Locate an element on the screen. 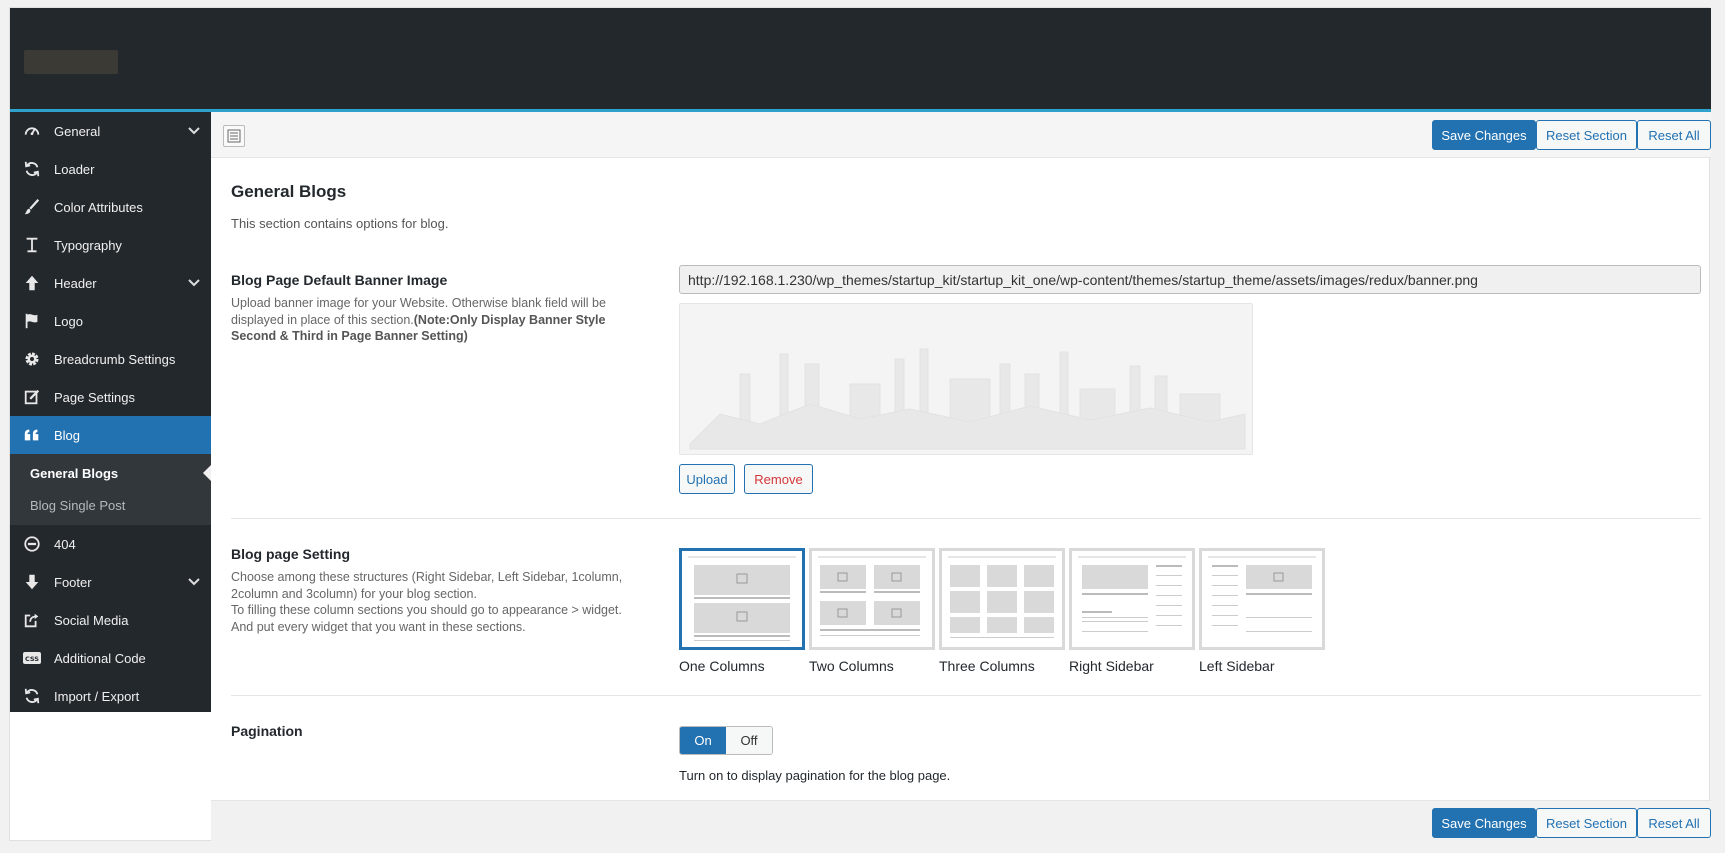 This screenshot has height=853, width=1725. sidebar-item-label: Breadcrumb Settings is located at coordinates (115, 359).